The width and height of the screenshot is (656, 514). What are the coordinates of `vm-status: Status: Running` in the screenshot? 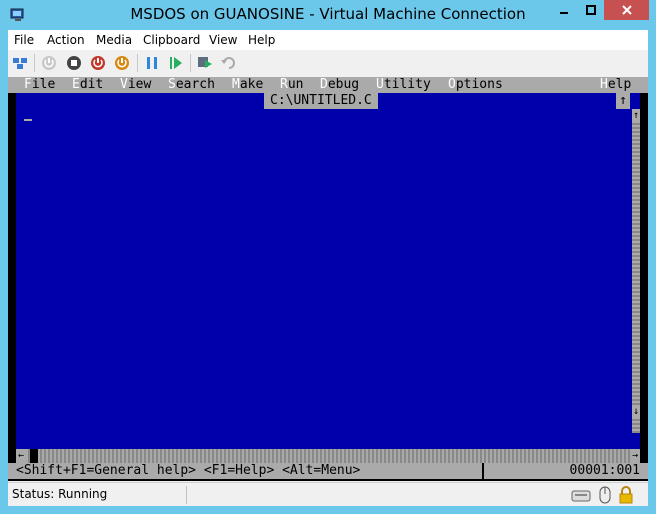 It's located at (60, 494).